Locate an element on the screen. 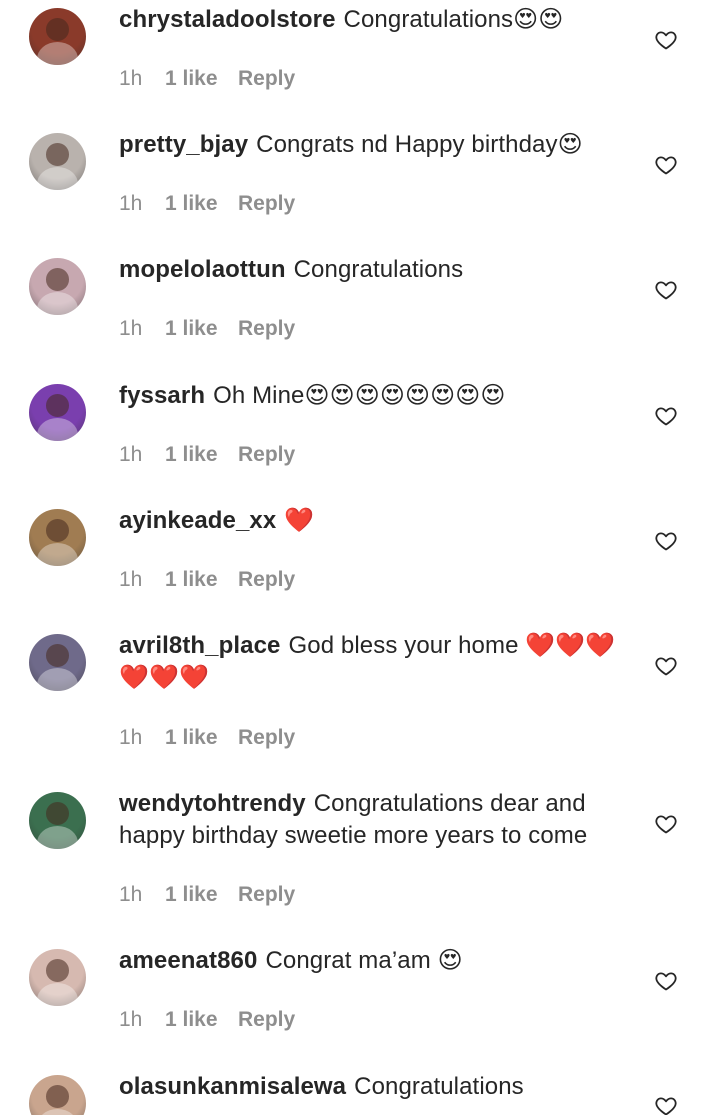 The width and height of the screenshot is (720, 1115). comment-body: Oh Mine😍😍😍😍😍😍😍😍 is located at coordinates (359, 395).